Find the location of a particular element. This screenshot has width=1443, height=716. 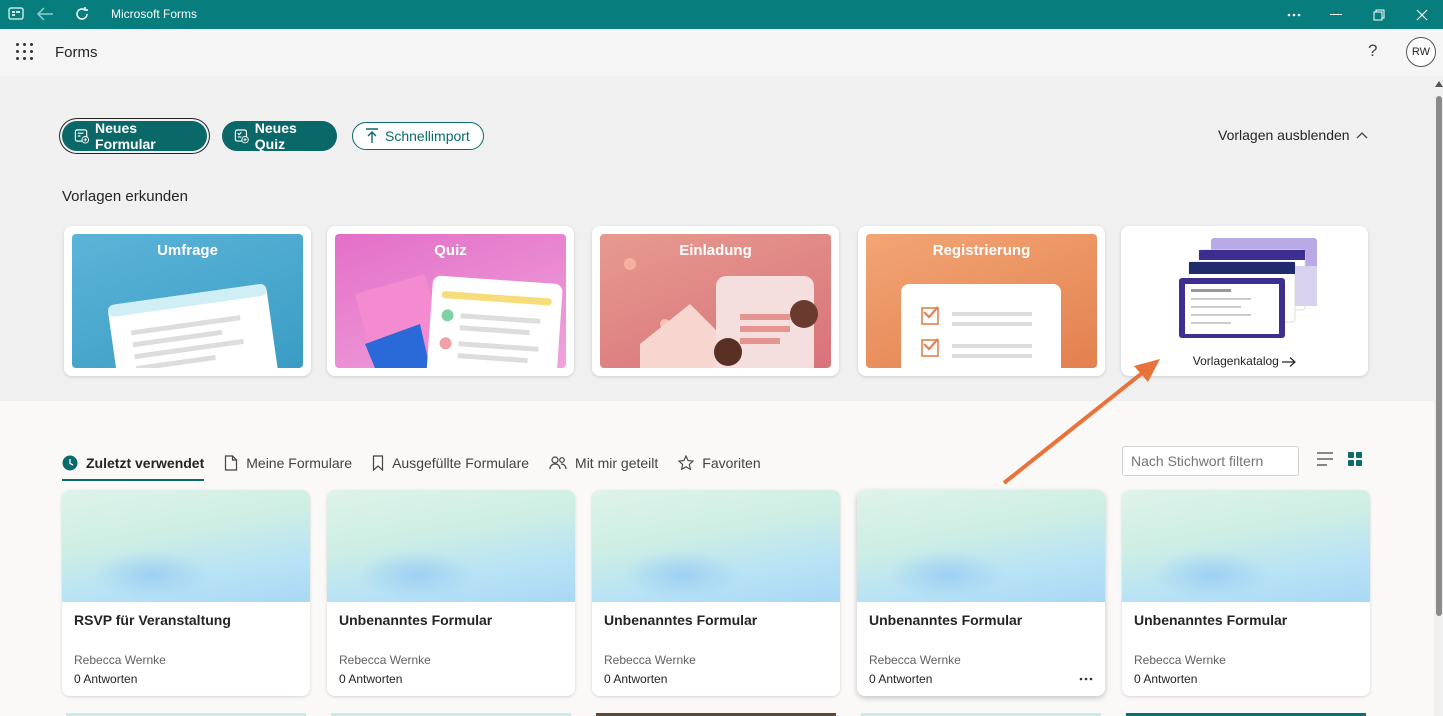

tab-shared-with-me: Mit mir geteilt is located at coordinates (603, 463).